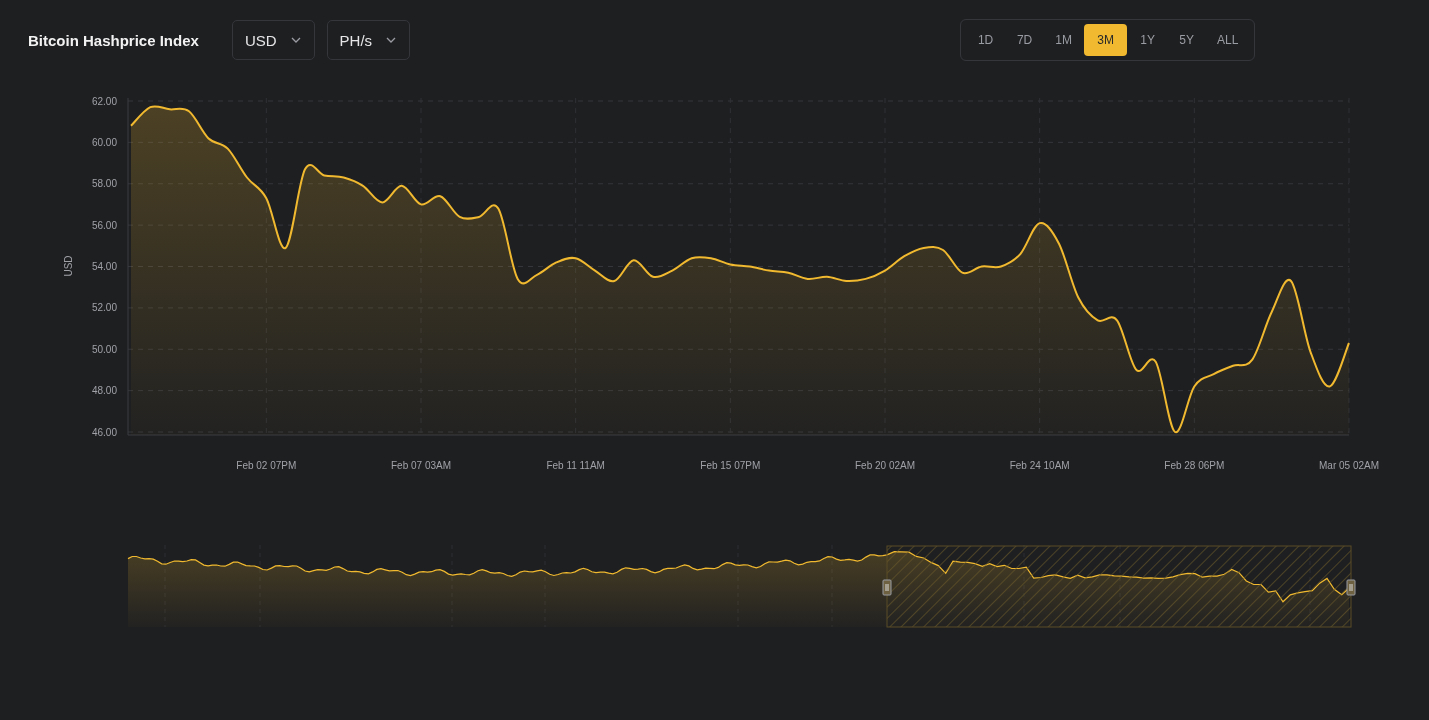 The width and height of the screenshot is (1429, 720). I want to click on x-axis-label: Feb 20 02AM, so click(885, 465).